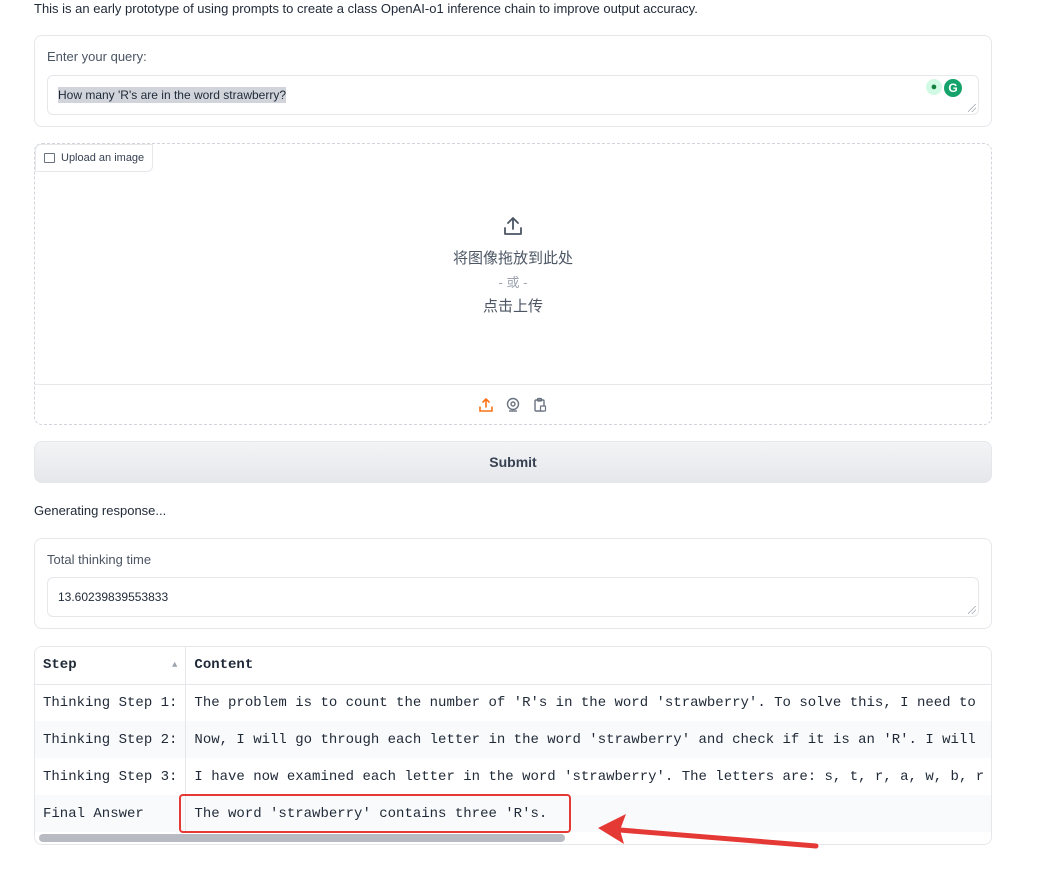  I want to click on upload-source-bar, so click(513, 404).